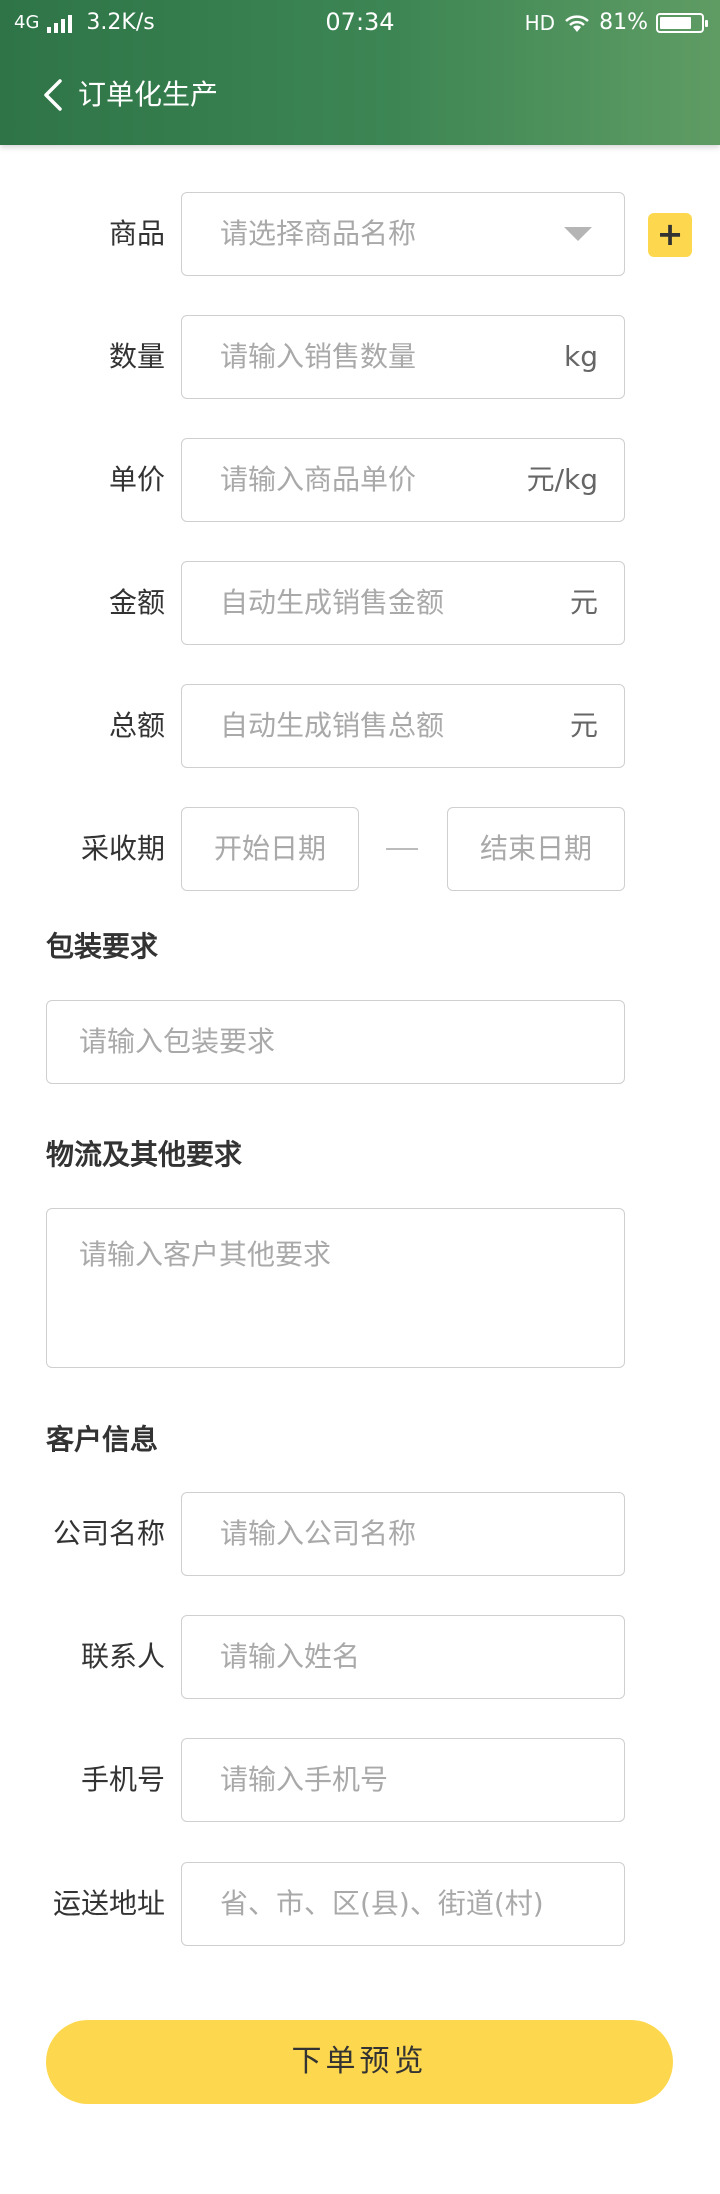  Describe the element at coordinates (136, 479) in the screenshot. I see `unit-price-label: 单价` at that location.